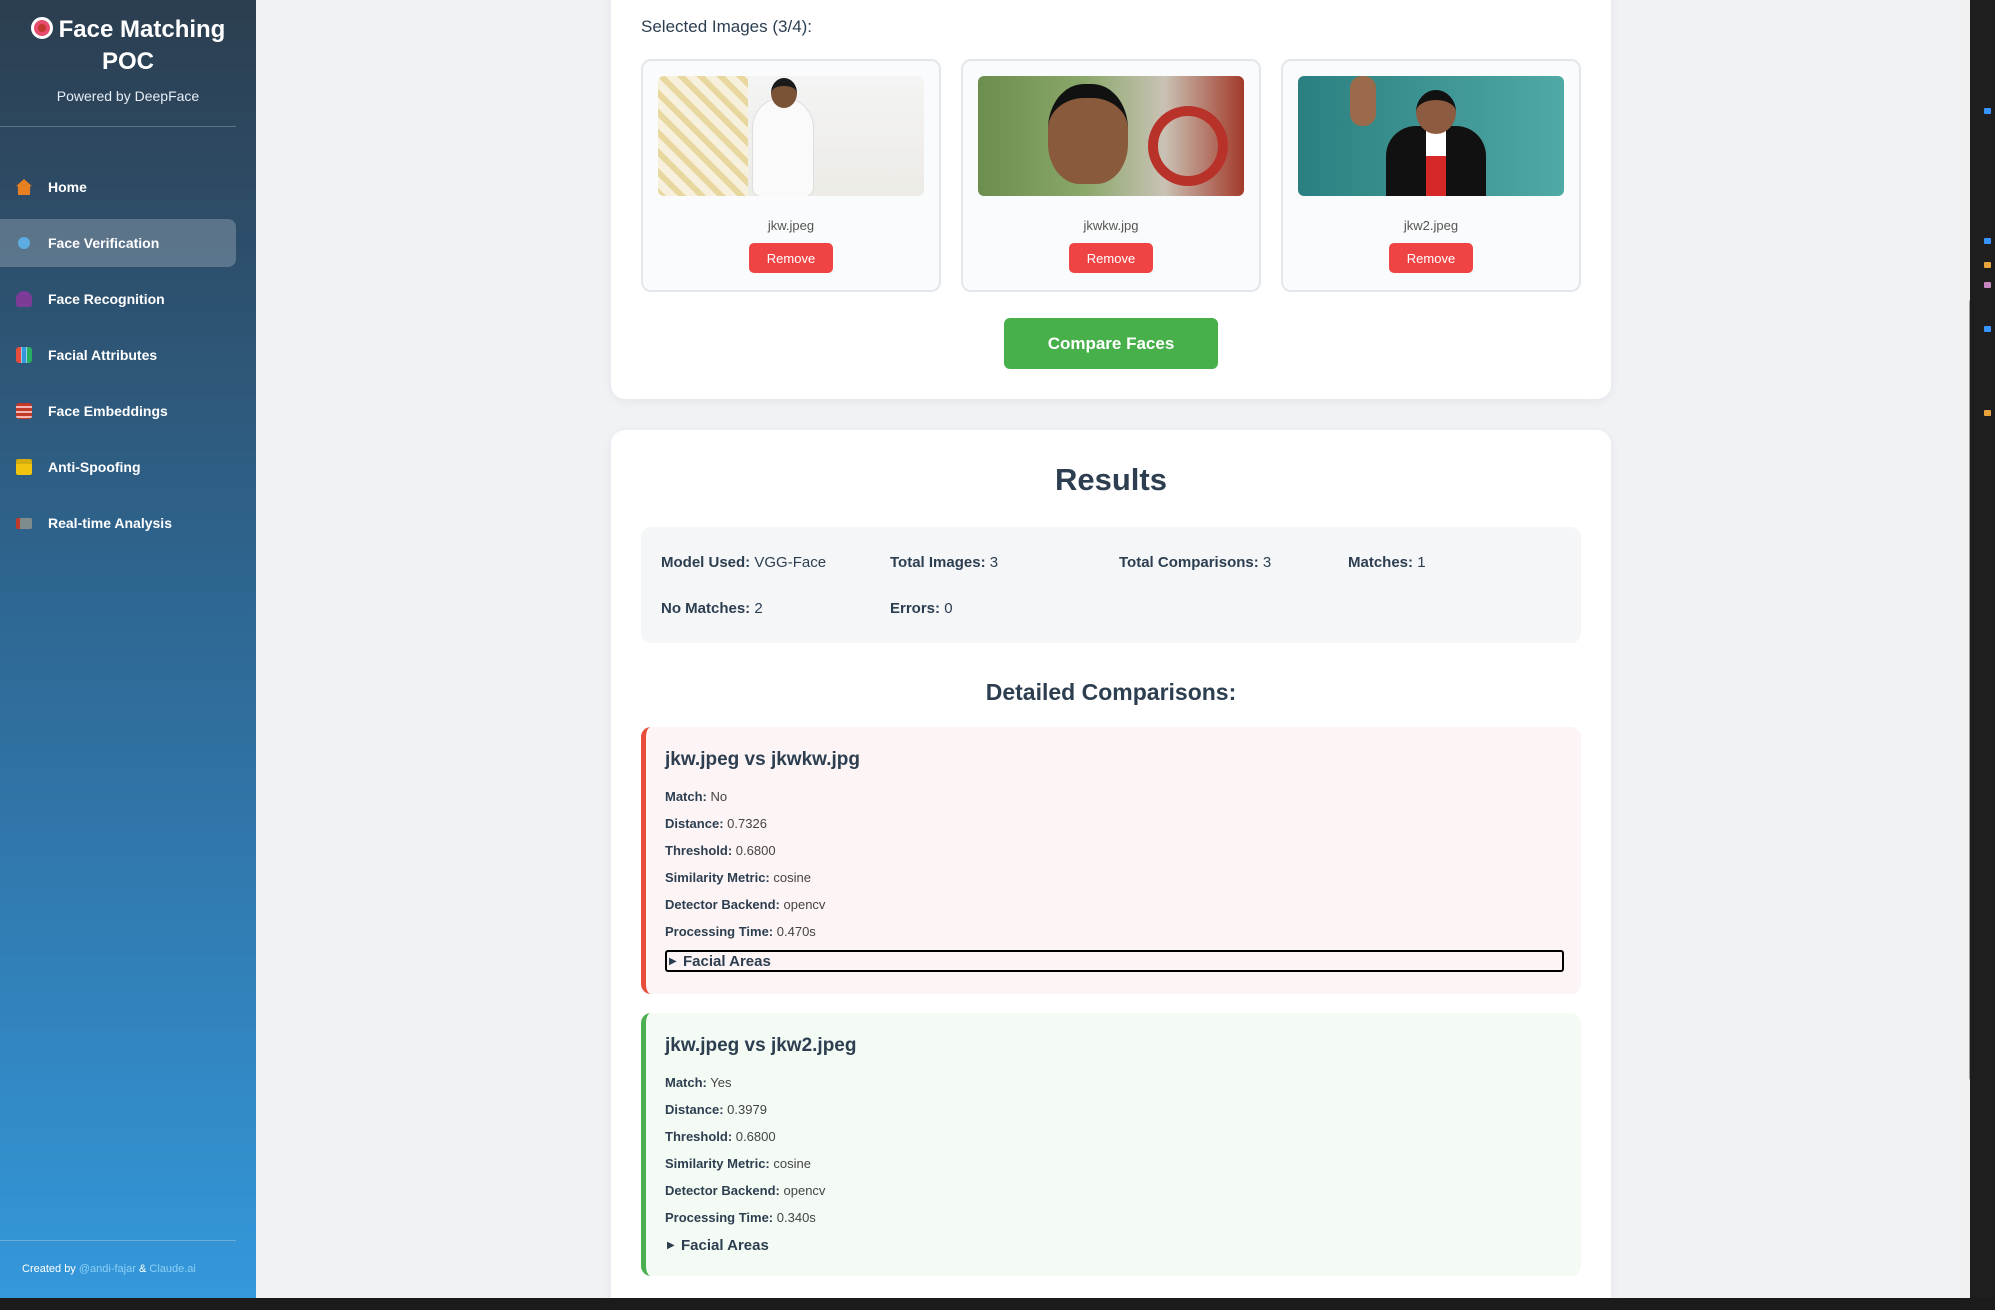 Image resolution: width=1995 pixels, height=1310 pixels. What do you see at coordinates (796, 931) in the screenshot?
I see `field-value: 0.470s` at bounding box center [796, 931].